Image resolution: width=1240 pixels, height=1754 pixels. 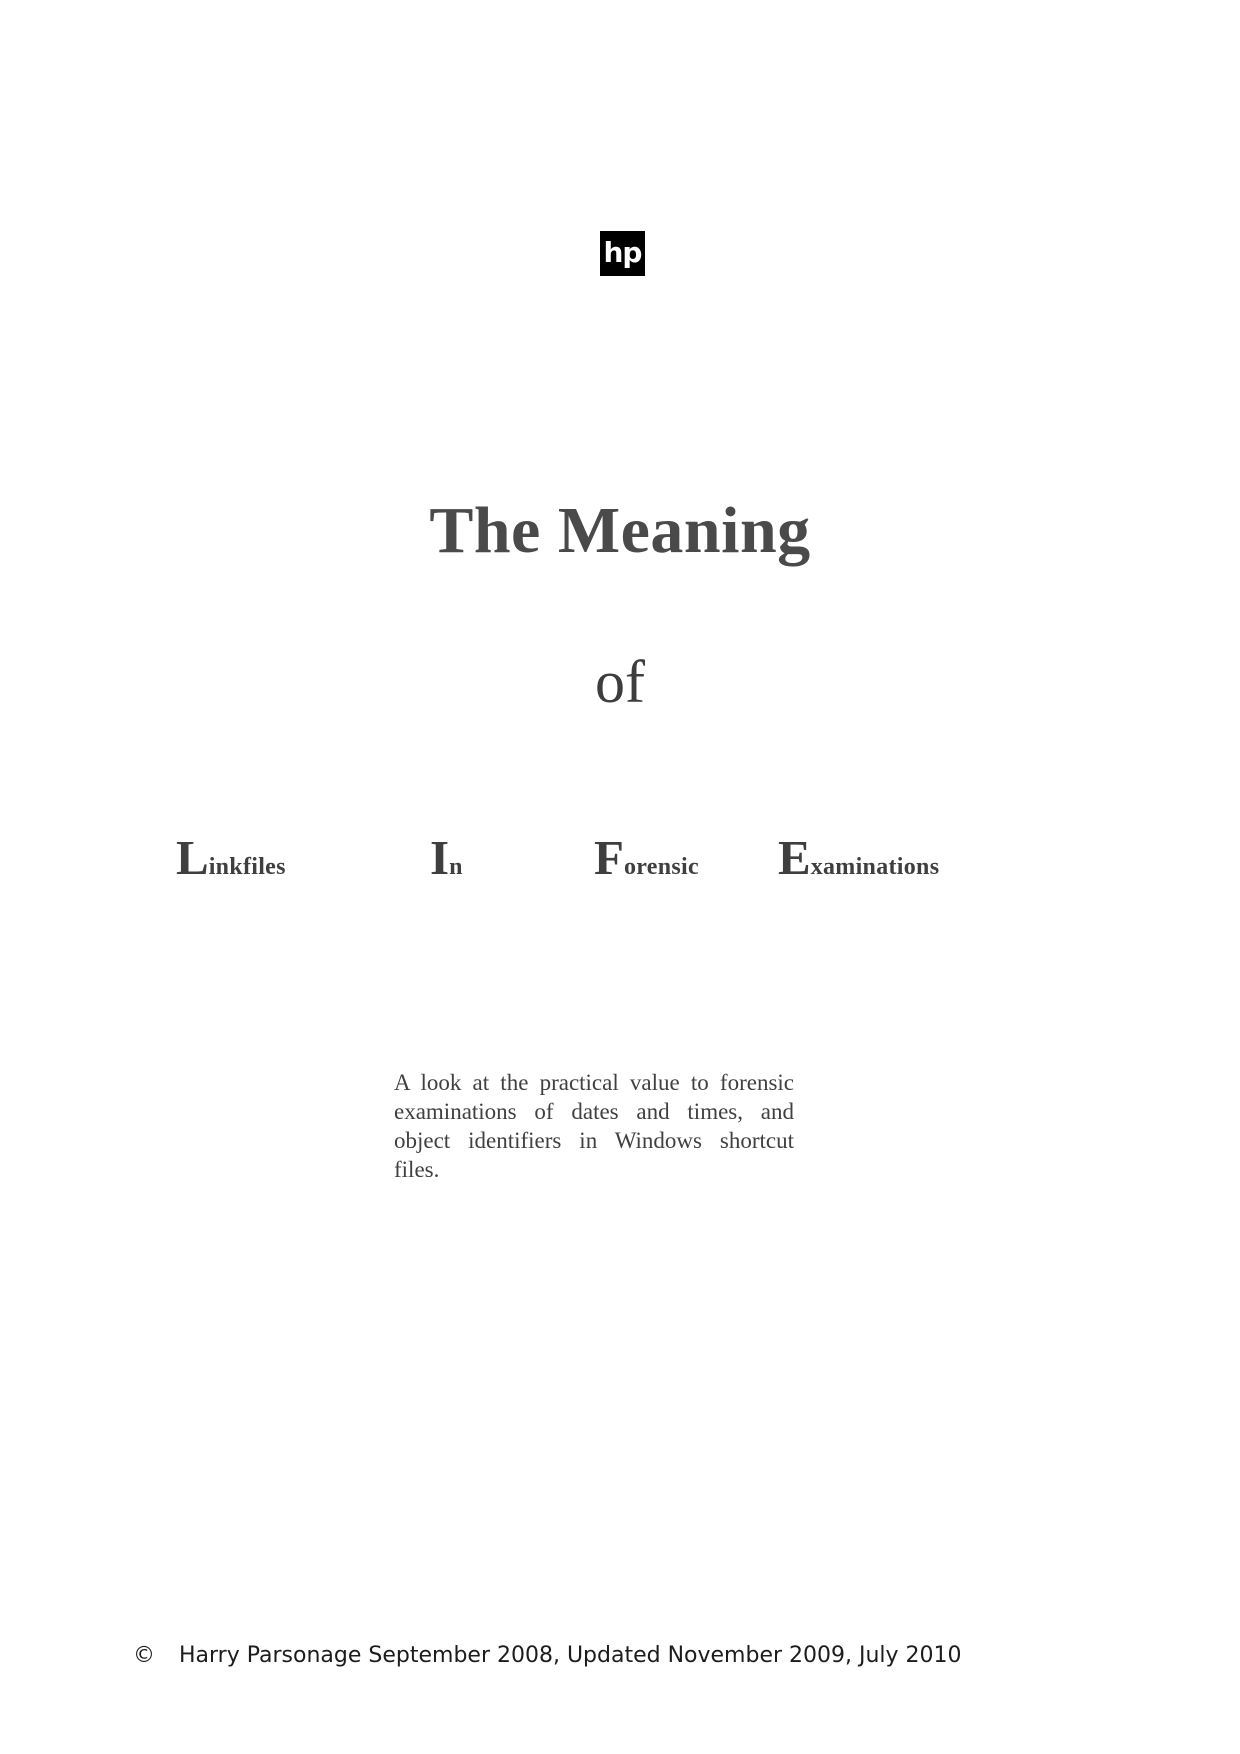 I want to click on acronym-rest-examinations: xaminations, so click(x=875, y=867).